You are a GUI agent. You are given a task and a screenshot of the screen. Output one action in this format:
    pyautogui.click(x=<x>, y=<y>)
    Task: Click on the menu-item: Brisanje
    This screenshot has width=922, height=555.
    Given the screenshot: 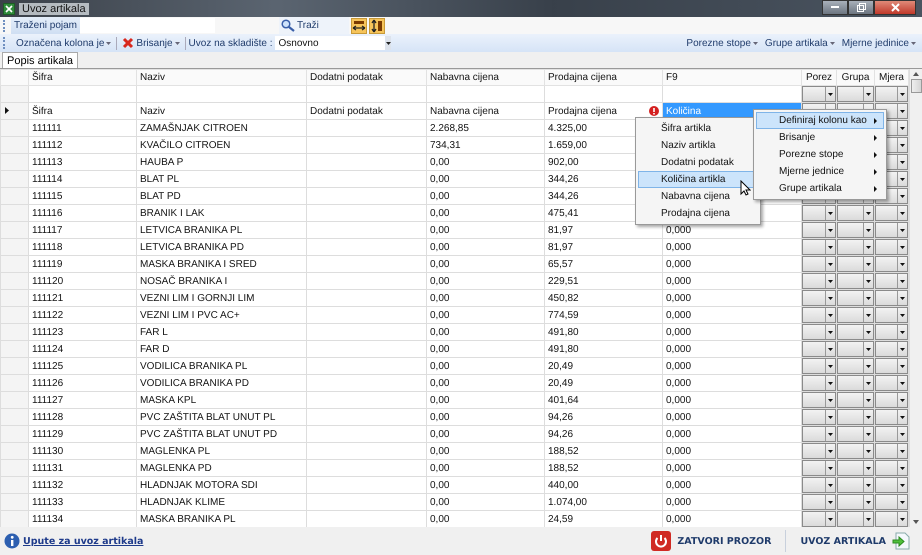 What is the action you would take?
    pyautogui.click(x=820, y=137)
    